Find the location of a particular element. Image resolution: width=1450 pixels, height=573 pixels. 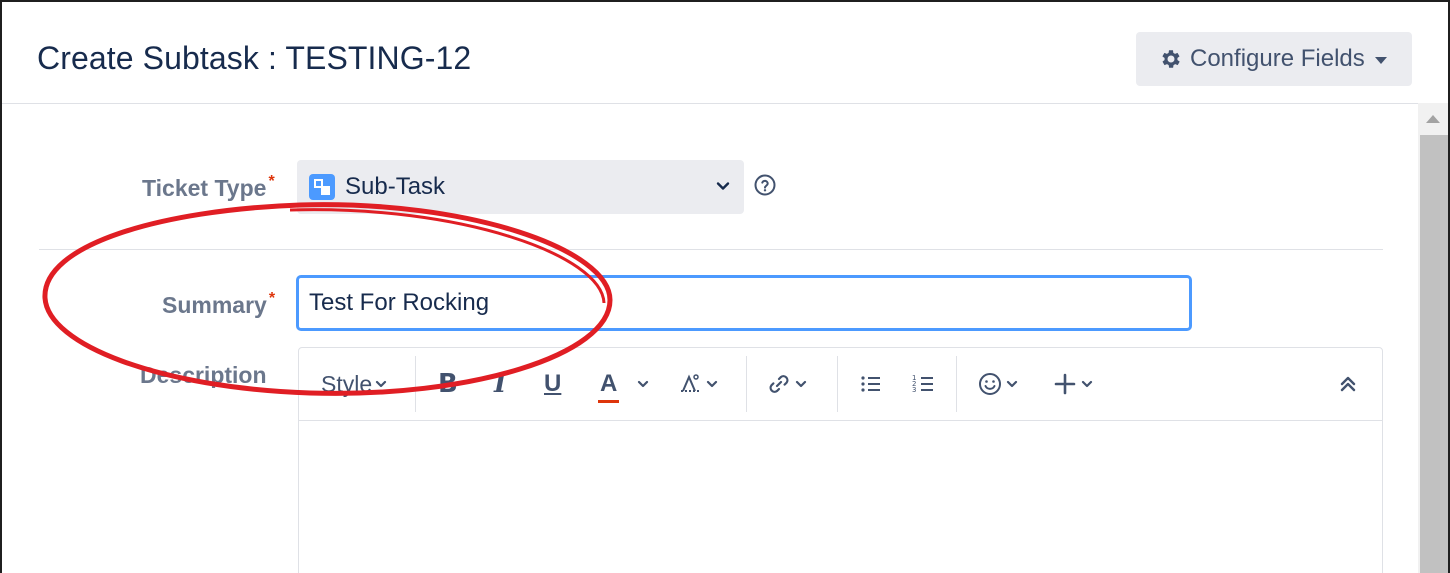

emoji-button is located at coordinates (997, 384).